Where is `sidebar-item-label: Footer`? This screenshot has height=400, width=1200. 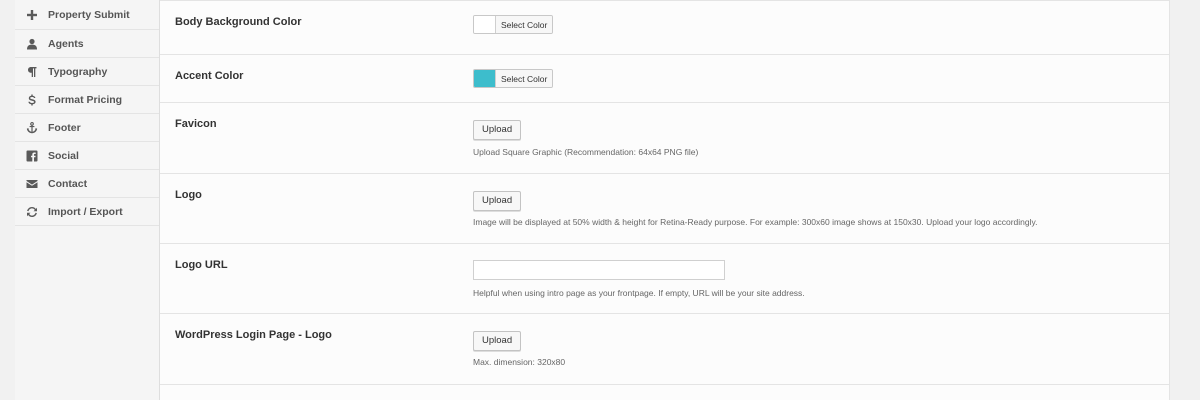
sidebar-item-label: Footer is located at coordinates (64, 127).